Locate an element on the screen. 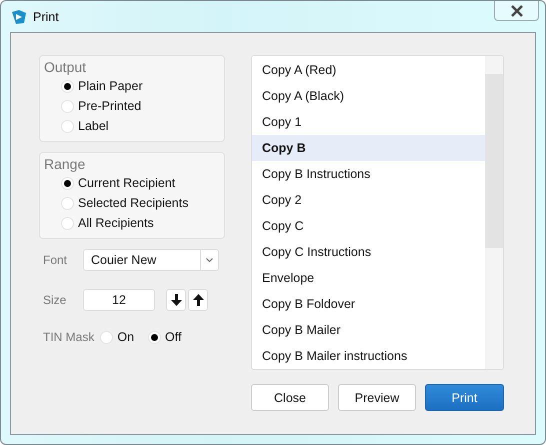  list-item: Copy B Foldover is located at coordinates (368, 304).